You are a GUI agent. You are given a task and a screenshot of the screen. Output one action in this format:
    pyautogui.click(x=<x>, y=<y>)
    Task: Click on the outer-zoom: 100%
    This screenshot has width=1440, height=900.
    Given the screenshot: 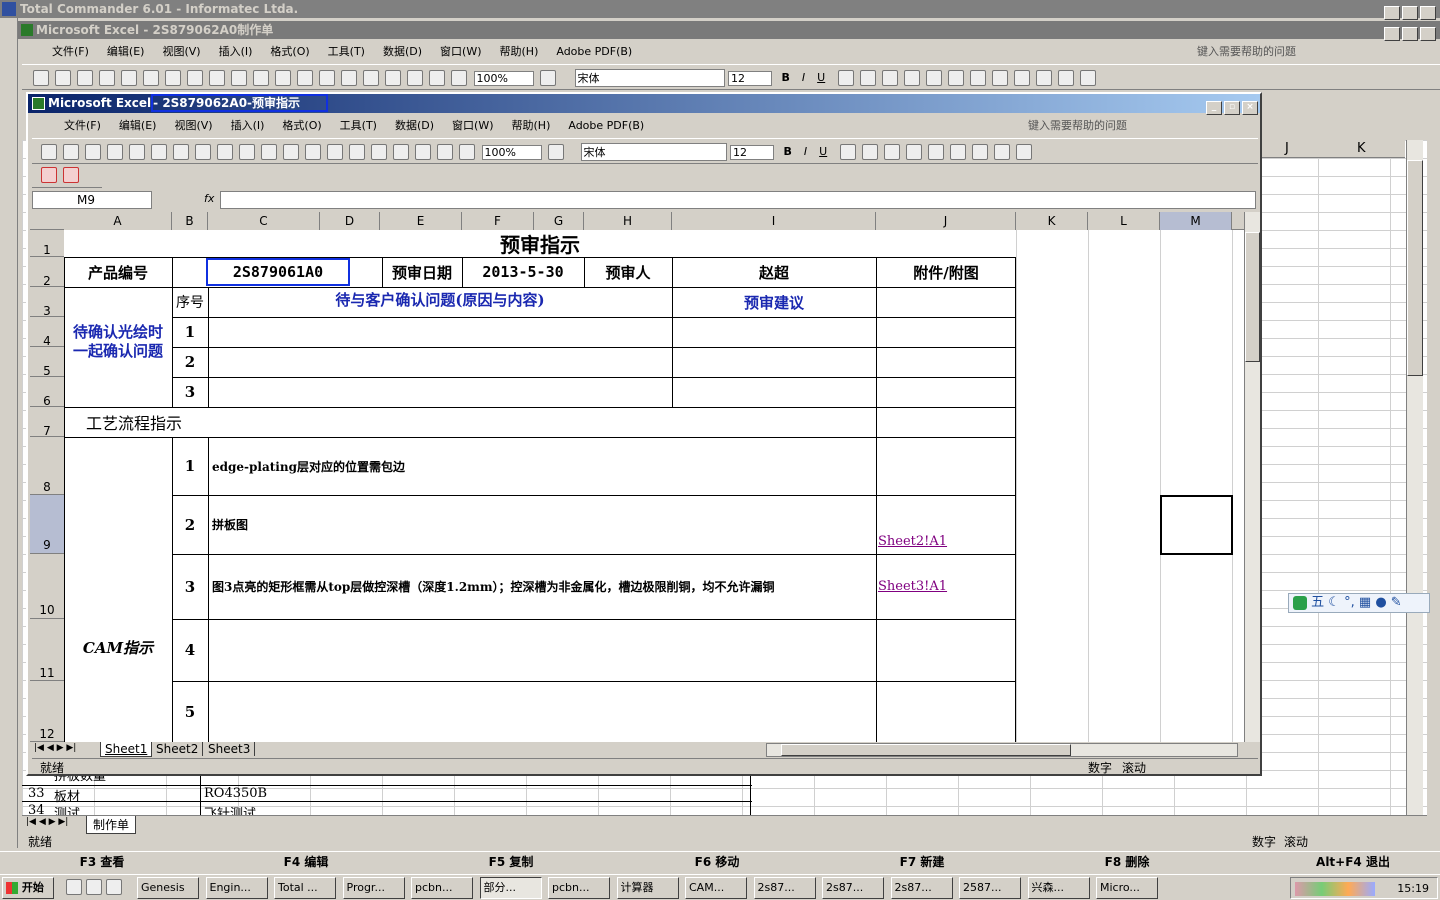 What is the action you would take?
    pyautogui.click(x=503, y=78)
    